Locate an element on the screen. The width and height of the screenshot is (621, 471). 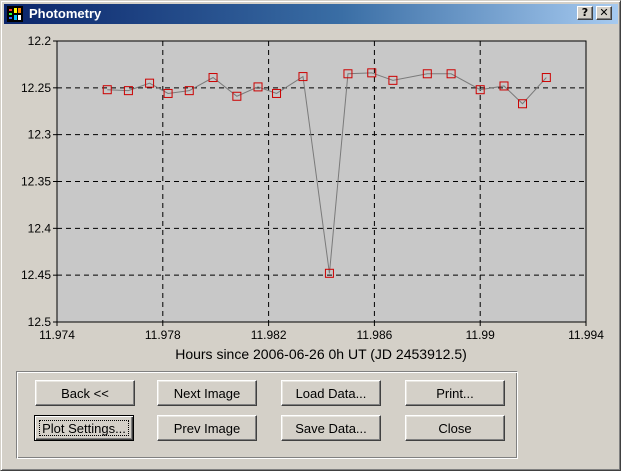
next-image-button-label: Next Image is located at coordinates (207, 393).